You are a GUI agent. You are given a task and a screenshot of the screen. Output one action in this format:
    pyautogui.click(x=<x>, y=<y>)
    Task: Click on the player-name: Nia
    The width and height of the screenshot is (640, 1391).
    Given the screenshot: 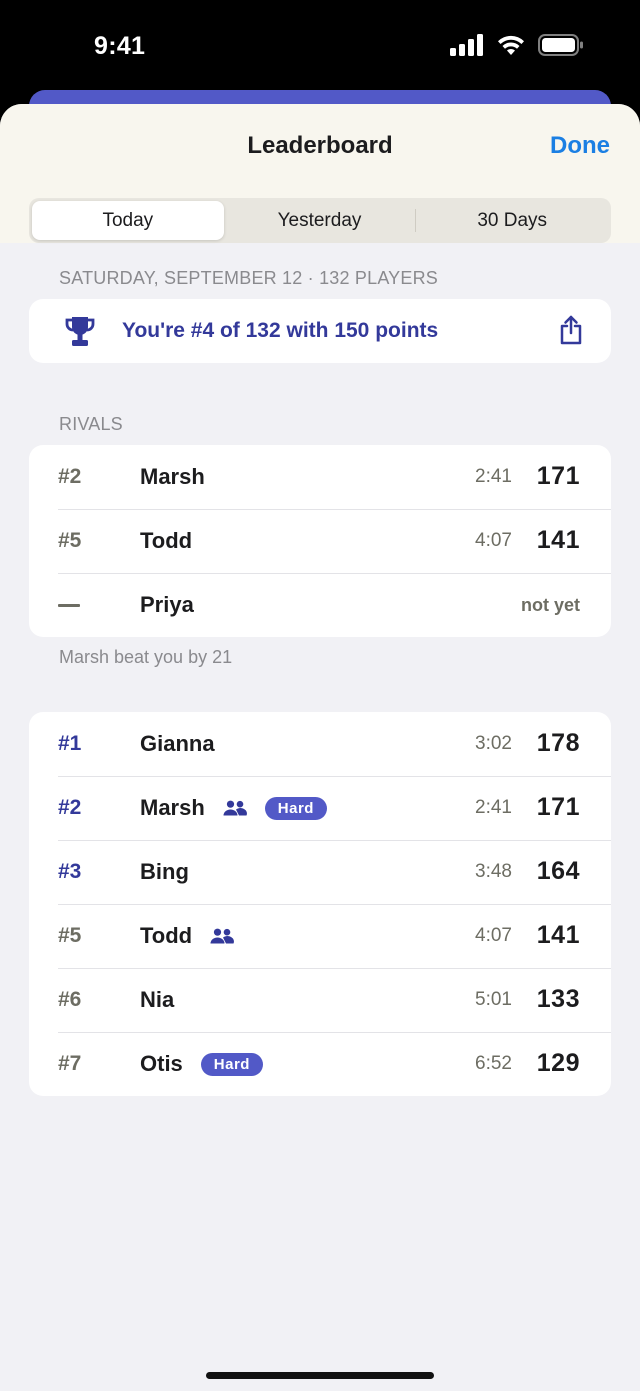 What is the action you would take?
    pyautogui.click(x=157, y=999)
    